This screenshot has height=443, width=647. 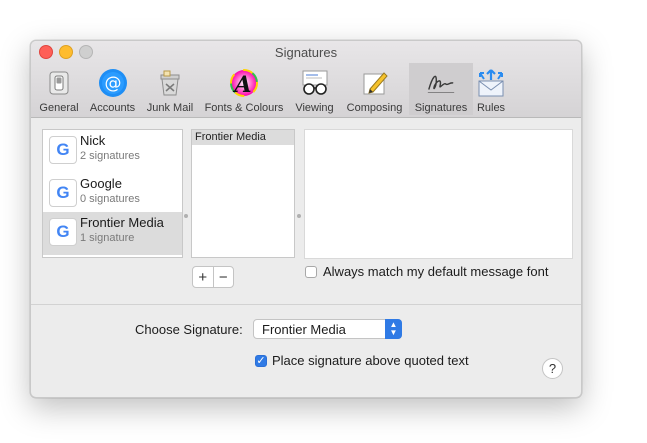 I want to click on account-signature-count: 1 signature, so click(x=107, y=238).